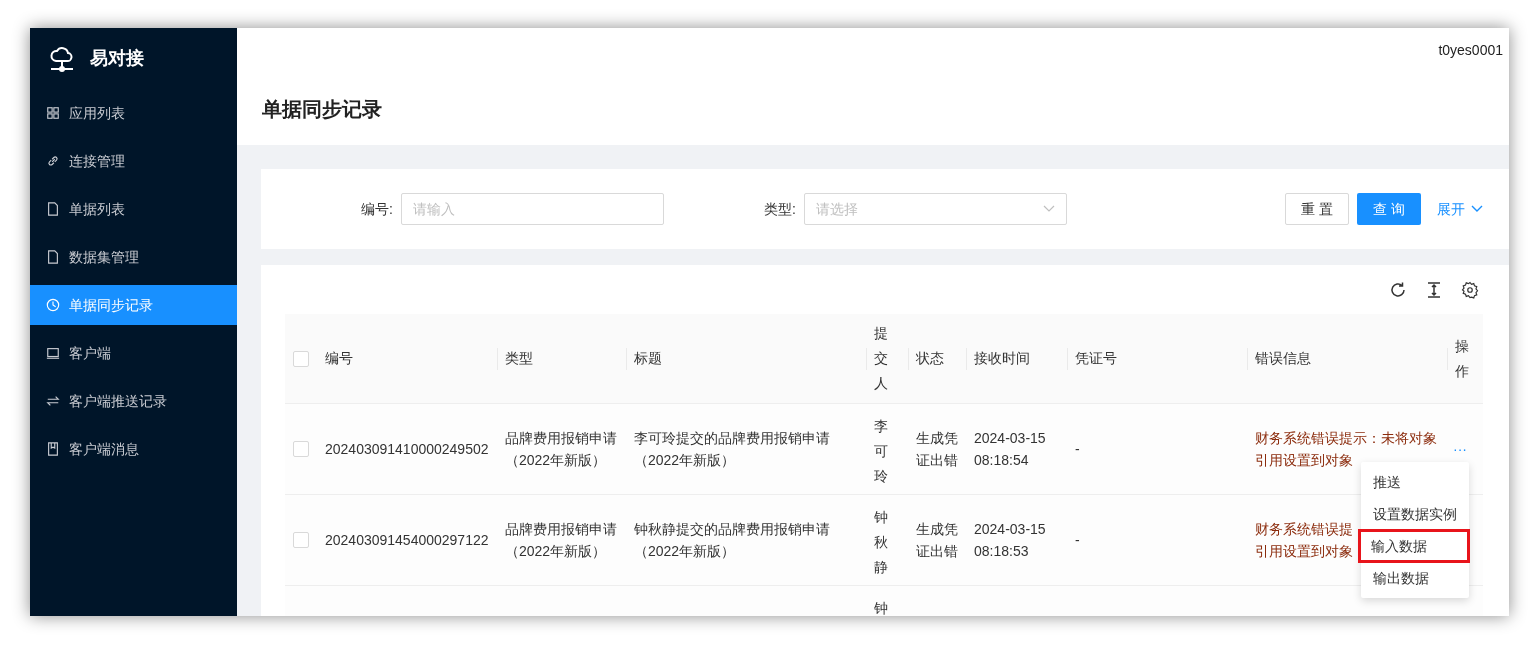  I want to click on error-message-line: 财务系统错误提, so click(1304, 529).